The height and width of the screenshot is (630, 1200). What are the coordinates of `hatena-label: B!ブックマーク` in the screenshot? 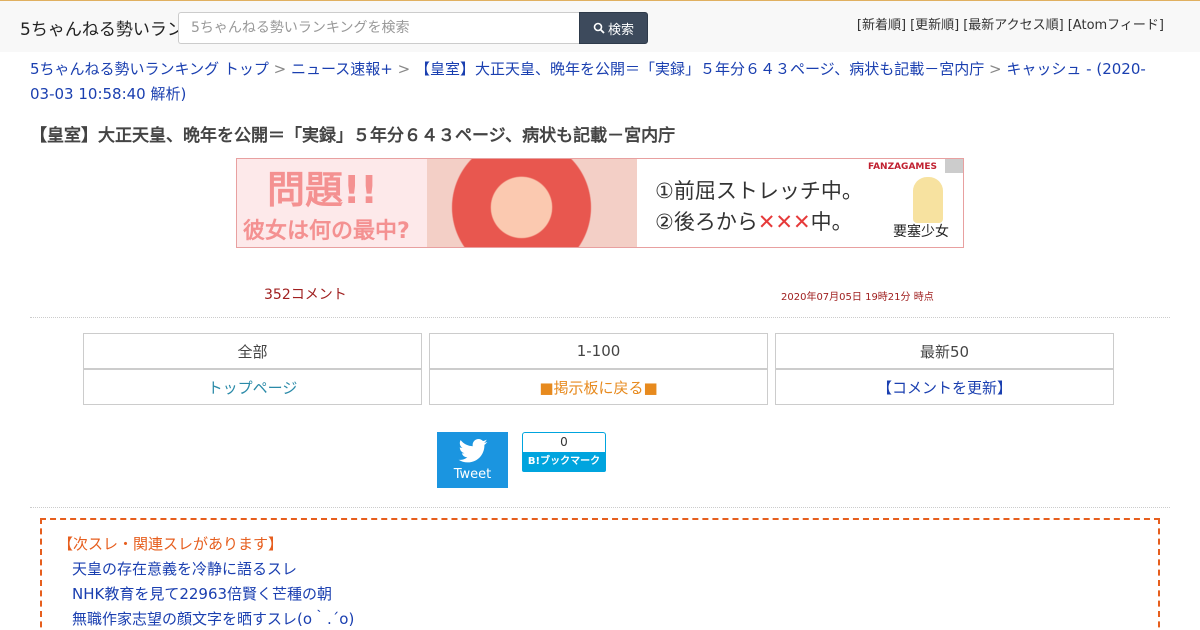 It's located at (564, 462).